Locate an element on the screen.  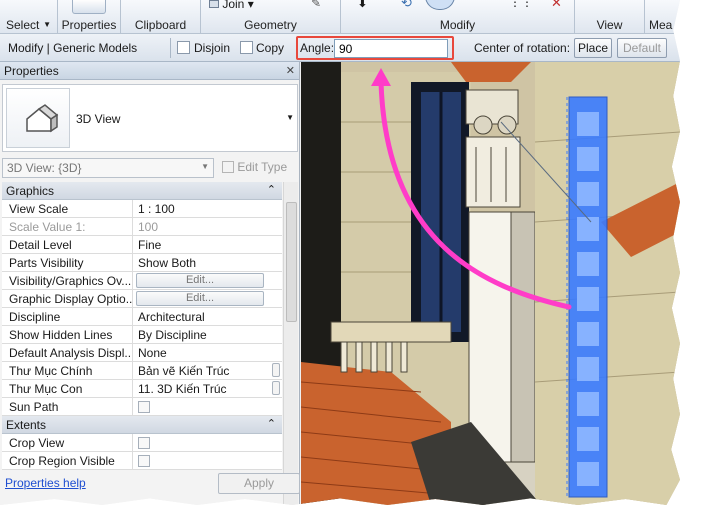
copy-label: Copy is located at coordinates (270, 48).